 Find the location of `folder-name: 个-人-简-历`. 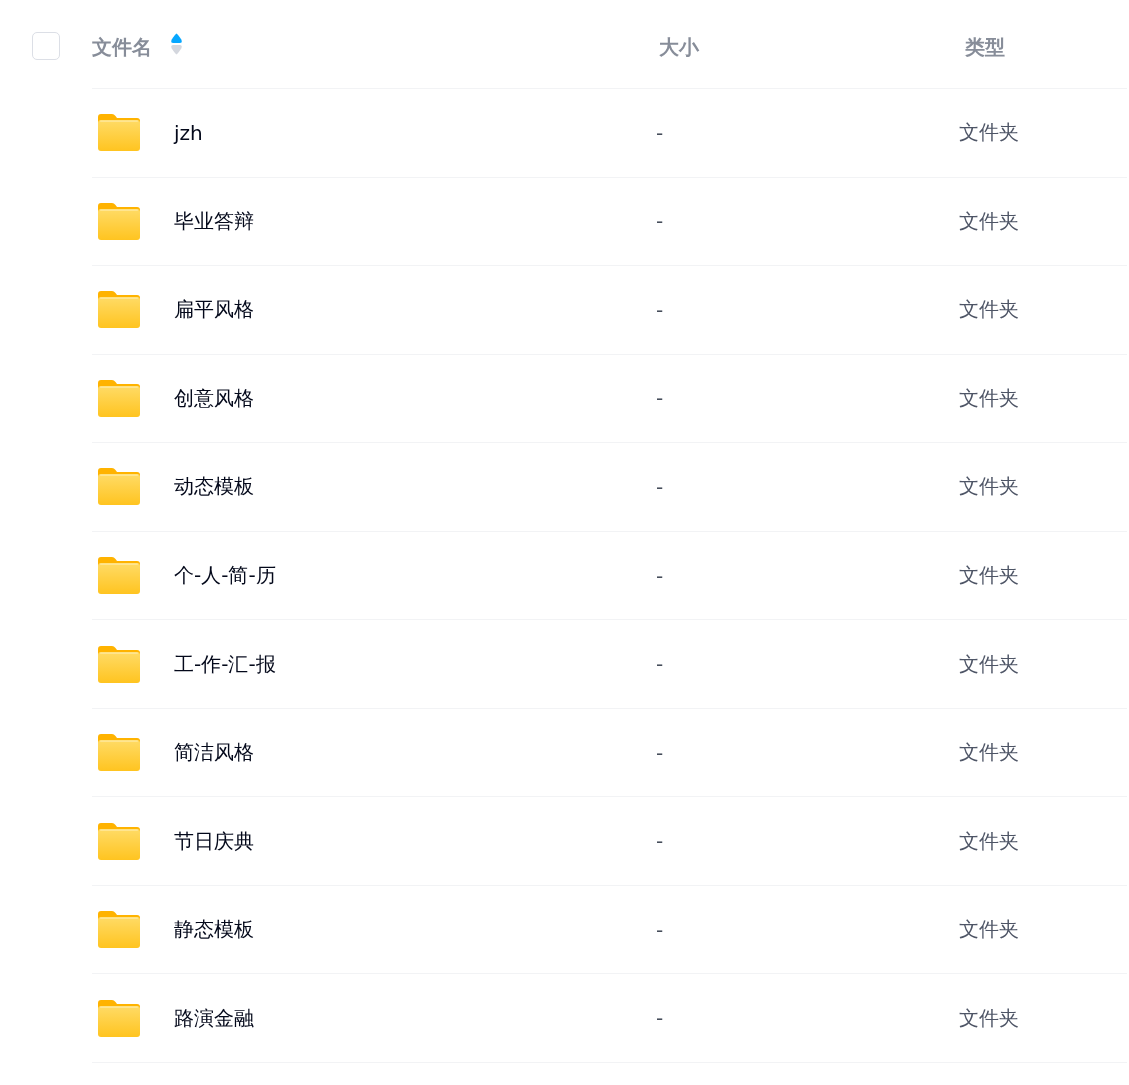

folder-name: 个-人-简-历 is located at coordinates (225, 575).